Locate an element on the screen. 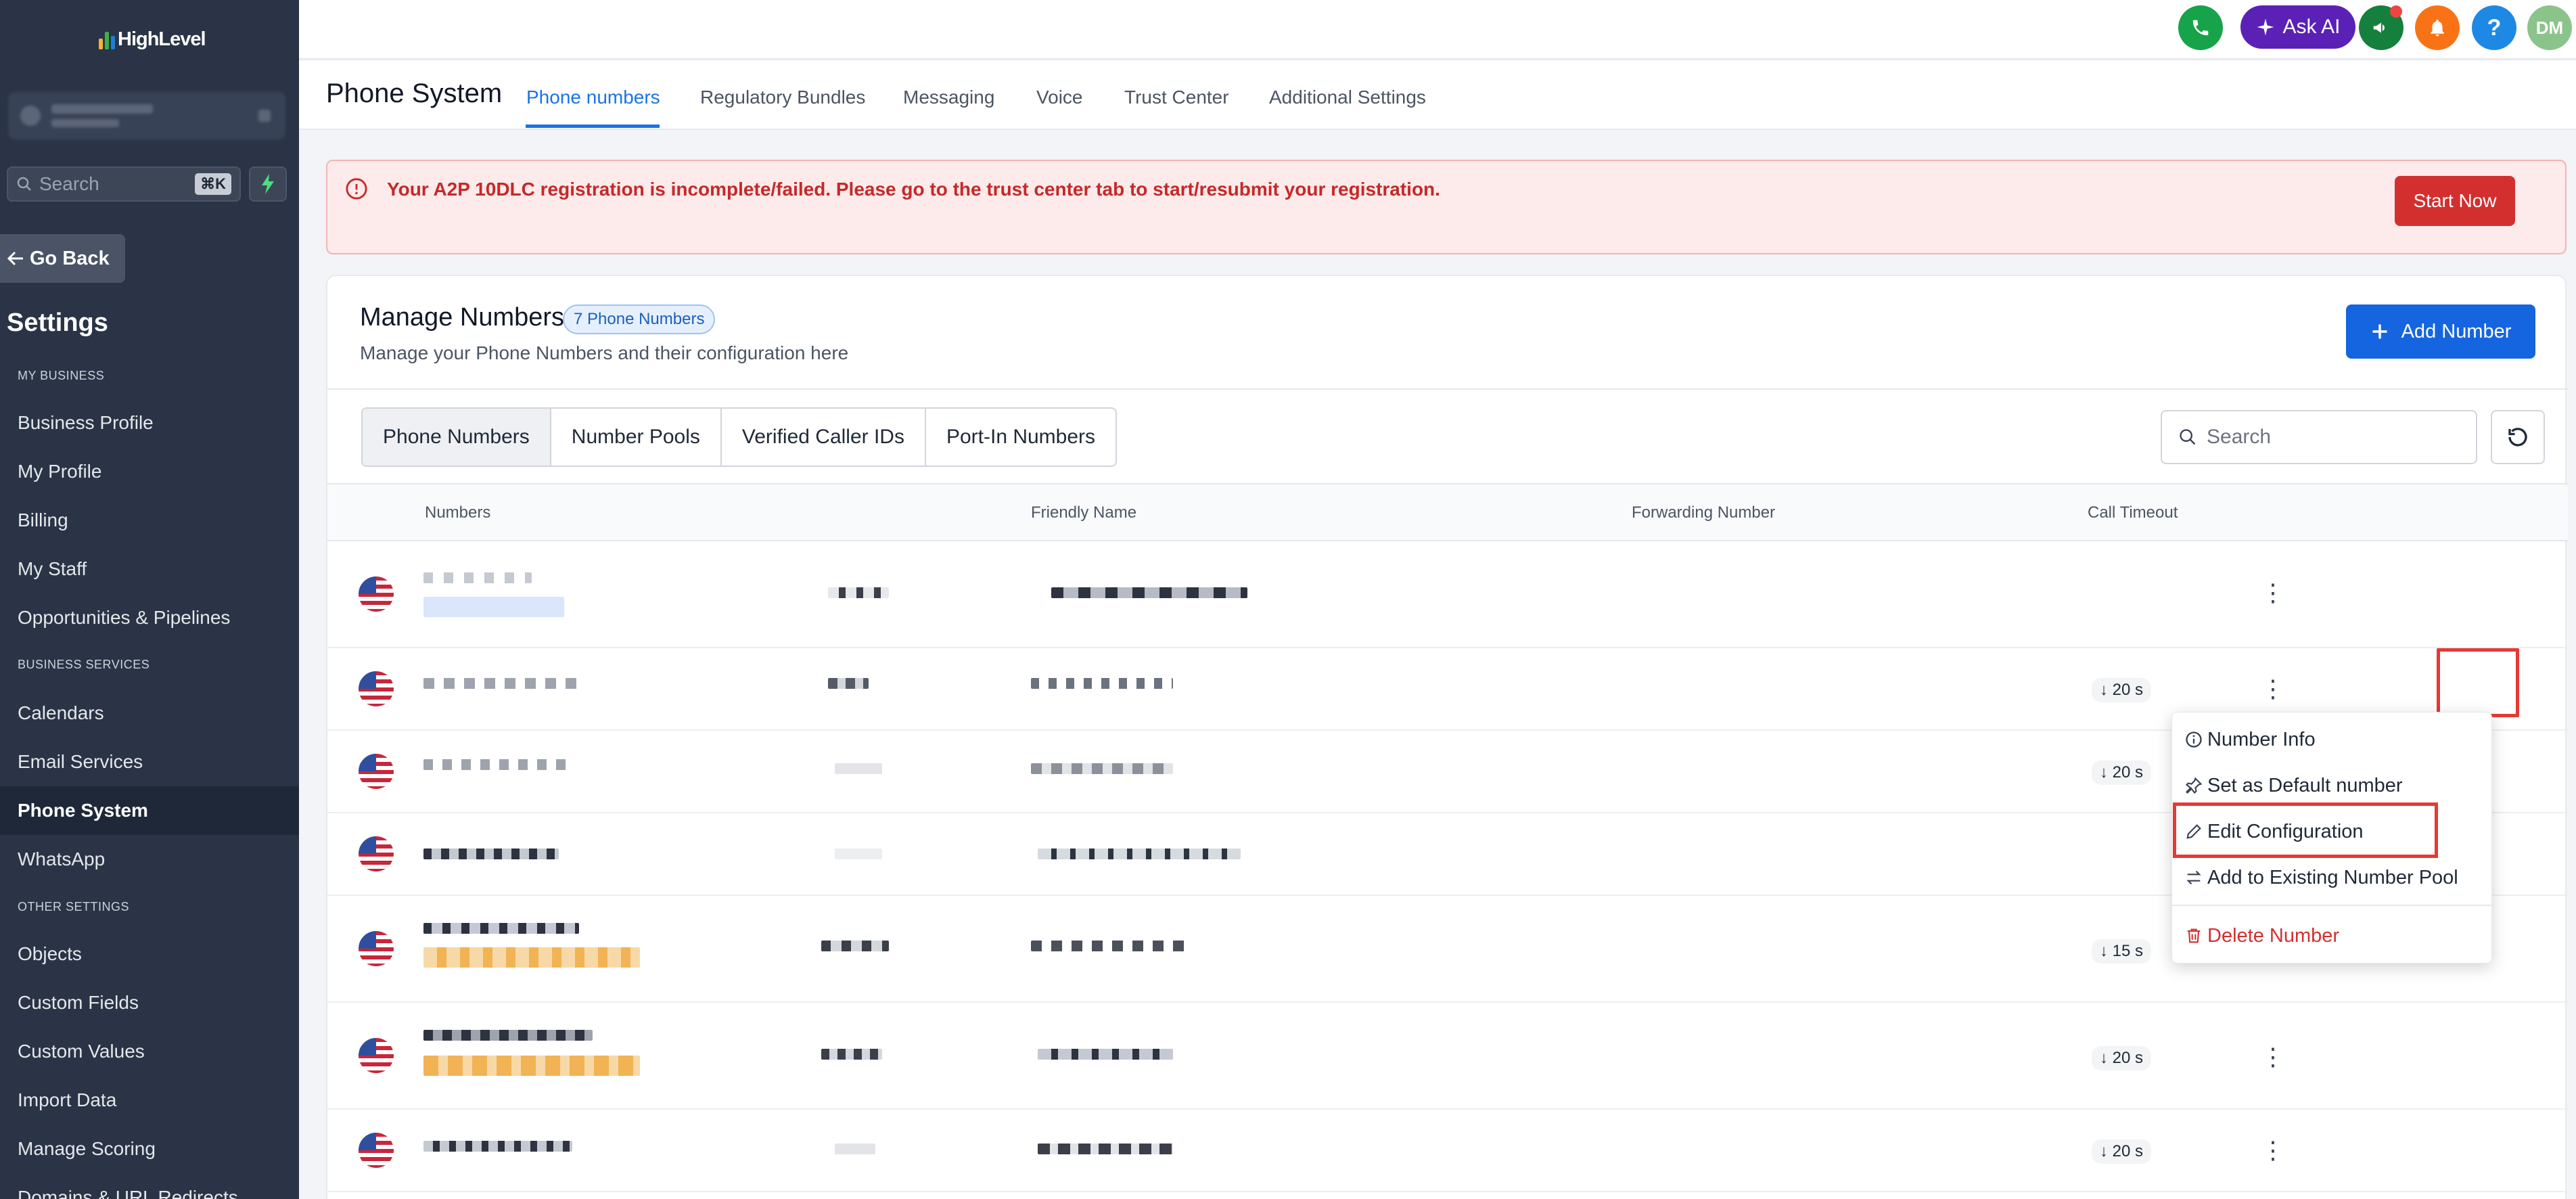 Image resolution: width=2576 pixels, height=1199 pixels. highlight-box-edit-configuration is located at coordinates (2305, 830).